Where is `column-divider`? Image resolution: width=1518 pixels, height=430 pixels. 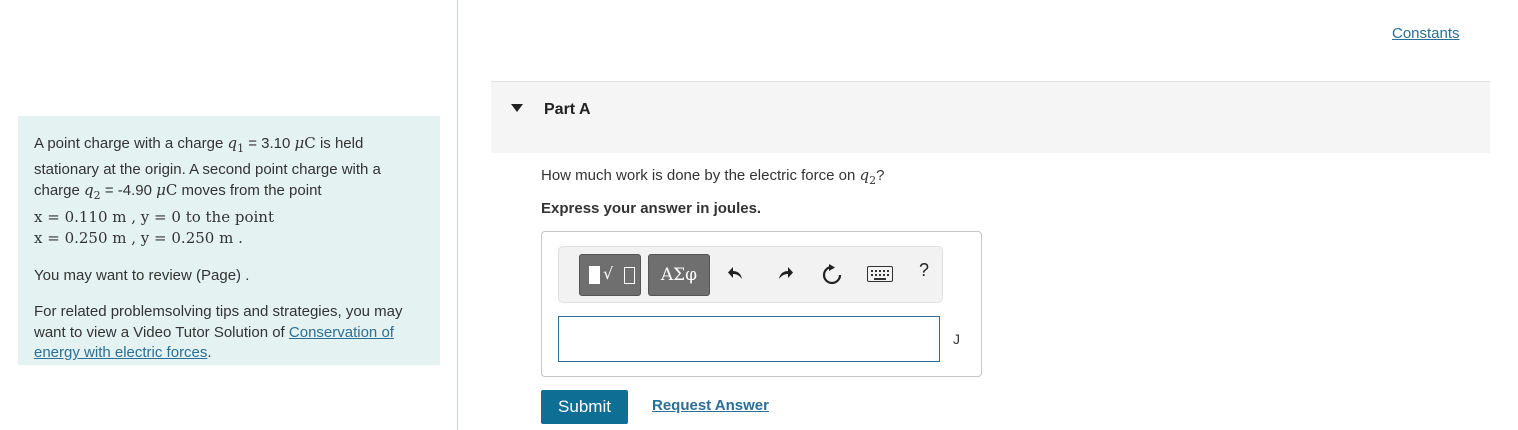 column-divider is located at coordinates (457, 215).